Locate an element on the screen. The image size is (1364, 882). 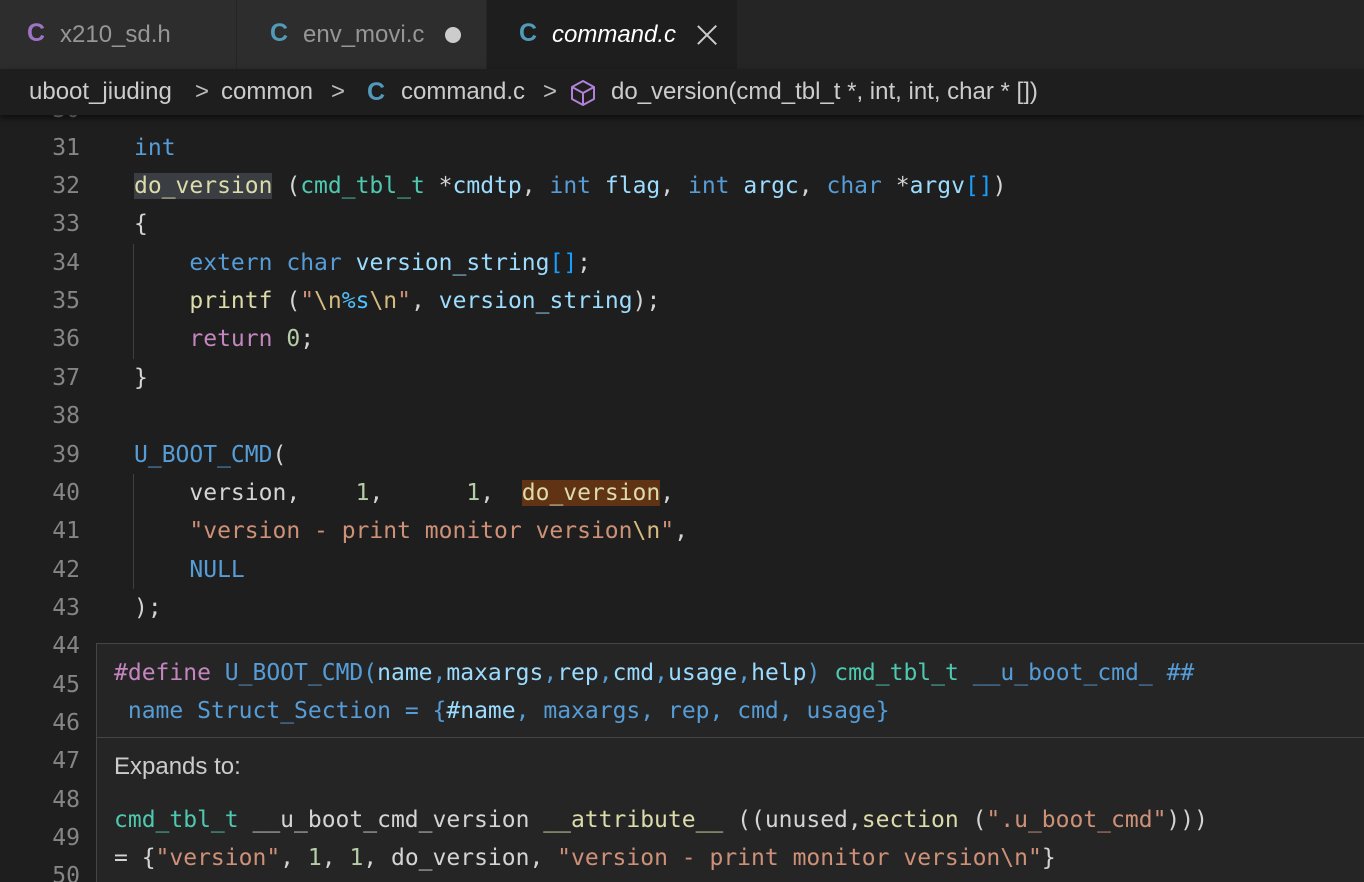
line-number: 44 is located at coordinates (66, 646).